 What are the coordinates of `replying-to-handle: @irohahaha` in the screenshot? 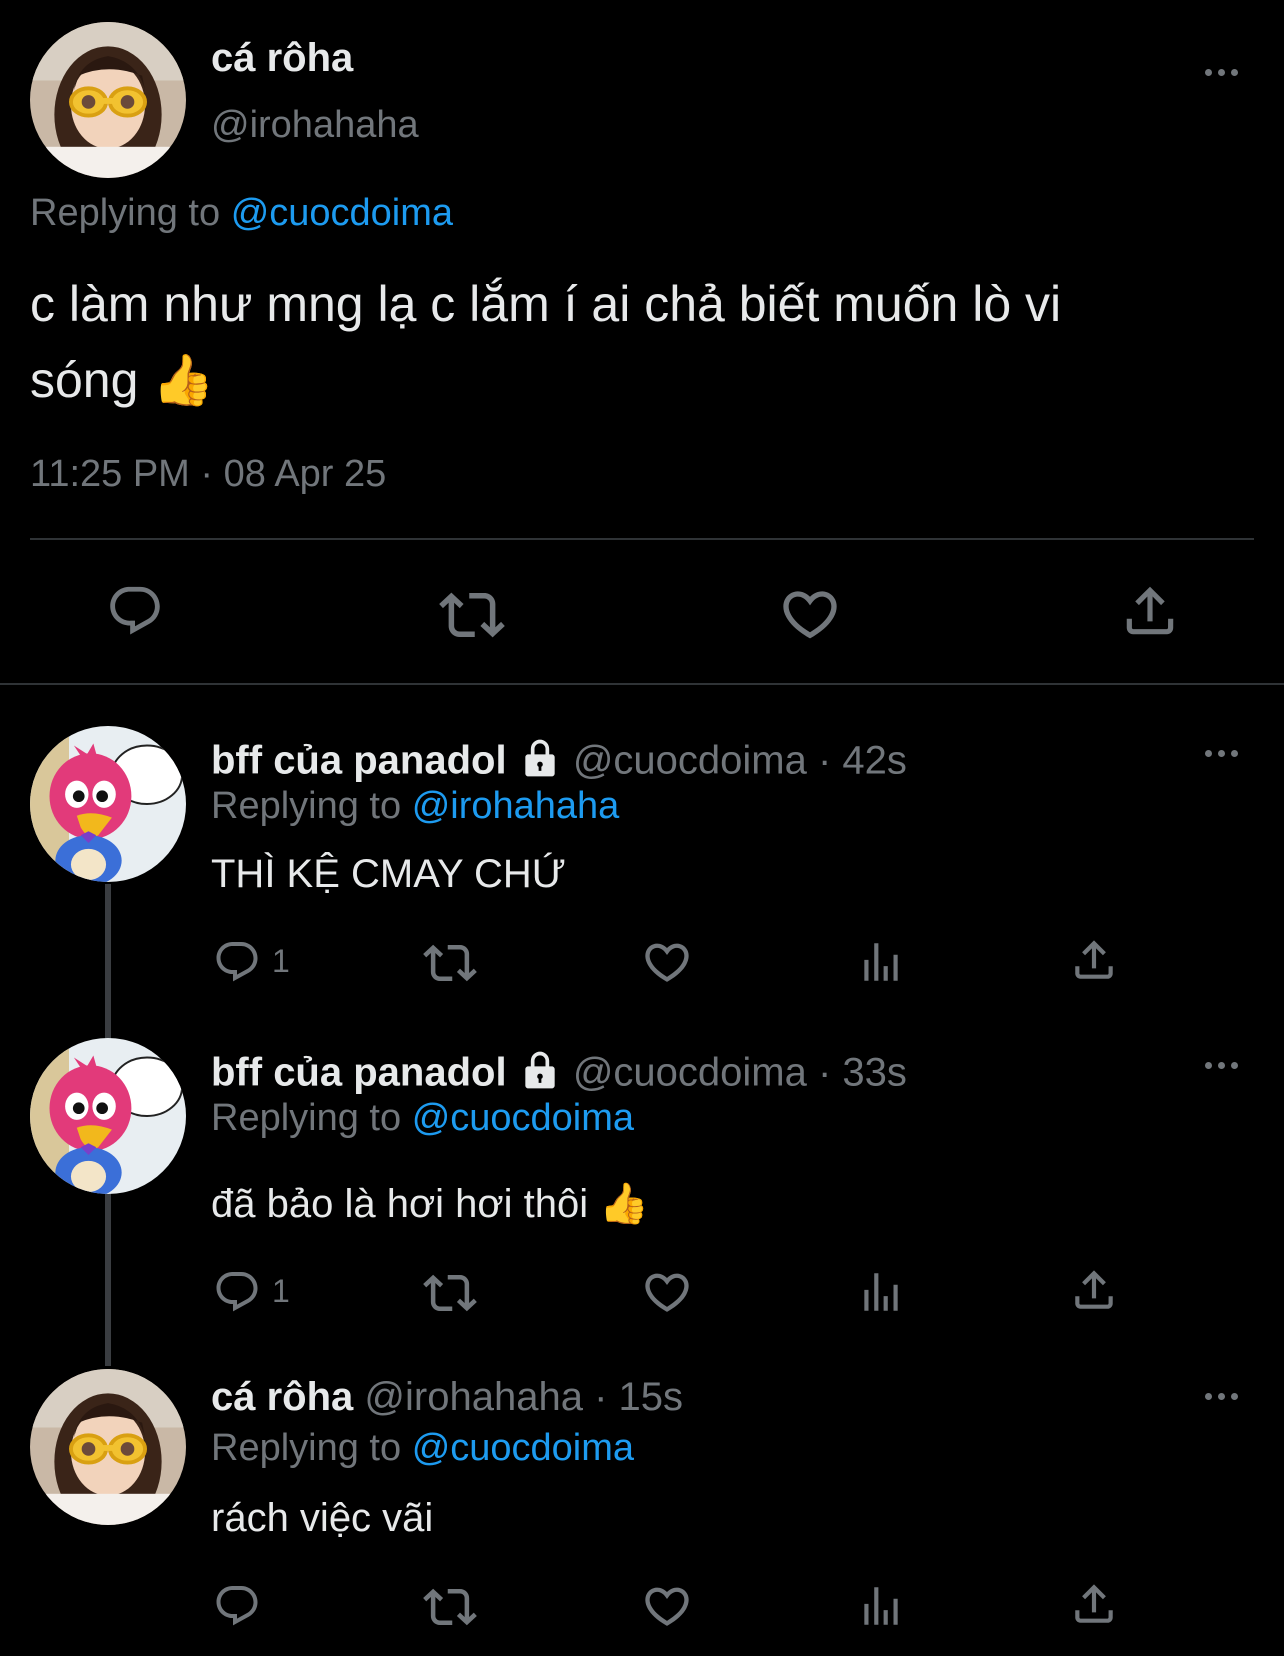 It's located at (516, 806).